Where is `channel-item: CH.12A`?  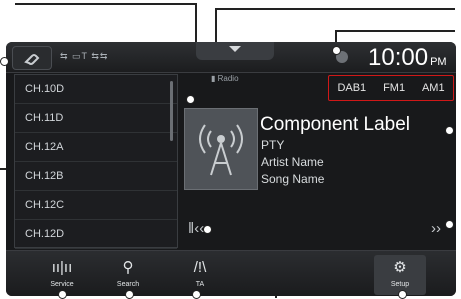
channel-item: CH.12A is located at coordinates (96, 147).